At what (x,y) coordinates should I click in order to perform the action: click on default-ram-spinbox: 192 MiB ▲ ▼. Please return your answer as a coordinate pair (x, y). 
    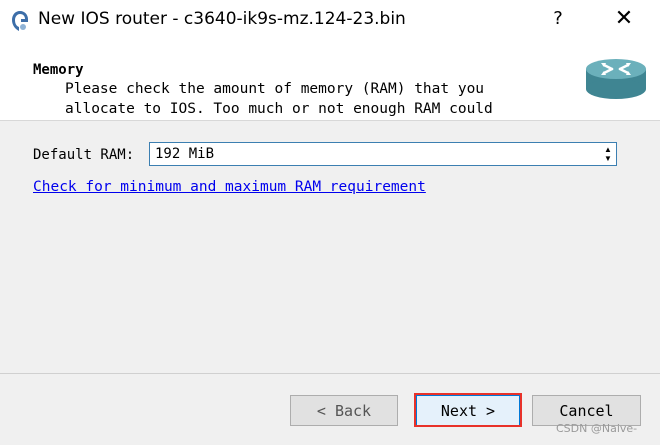
    Looking at the image, I should click on (383, 154).